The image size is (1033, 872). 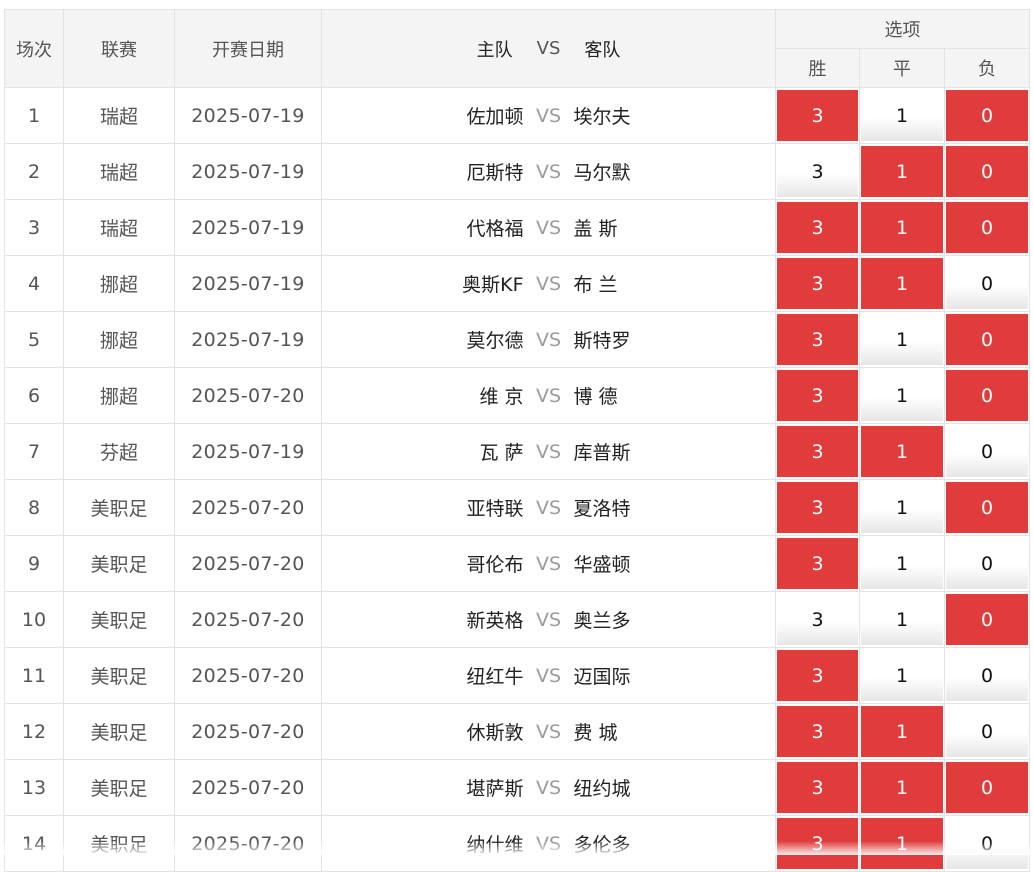 What do you see at coordinates (549, 49) in the screenshot?
I see `header-match: 主队 VS 客队` at bounding box center [549, 49].